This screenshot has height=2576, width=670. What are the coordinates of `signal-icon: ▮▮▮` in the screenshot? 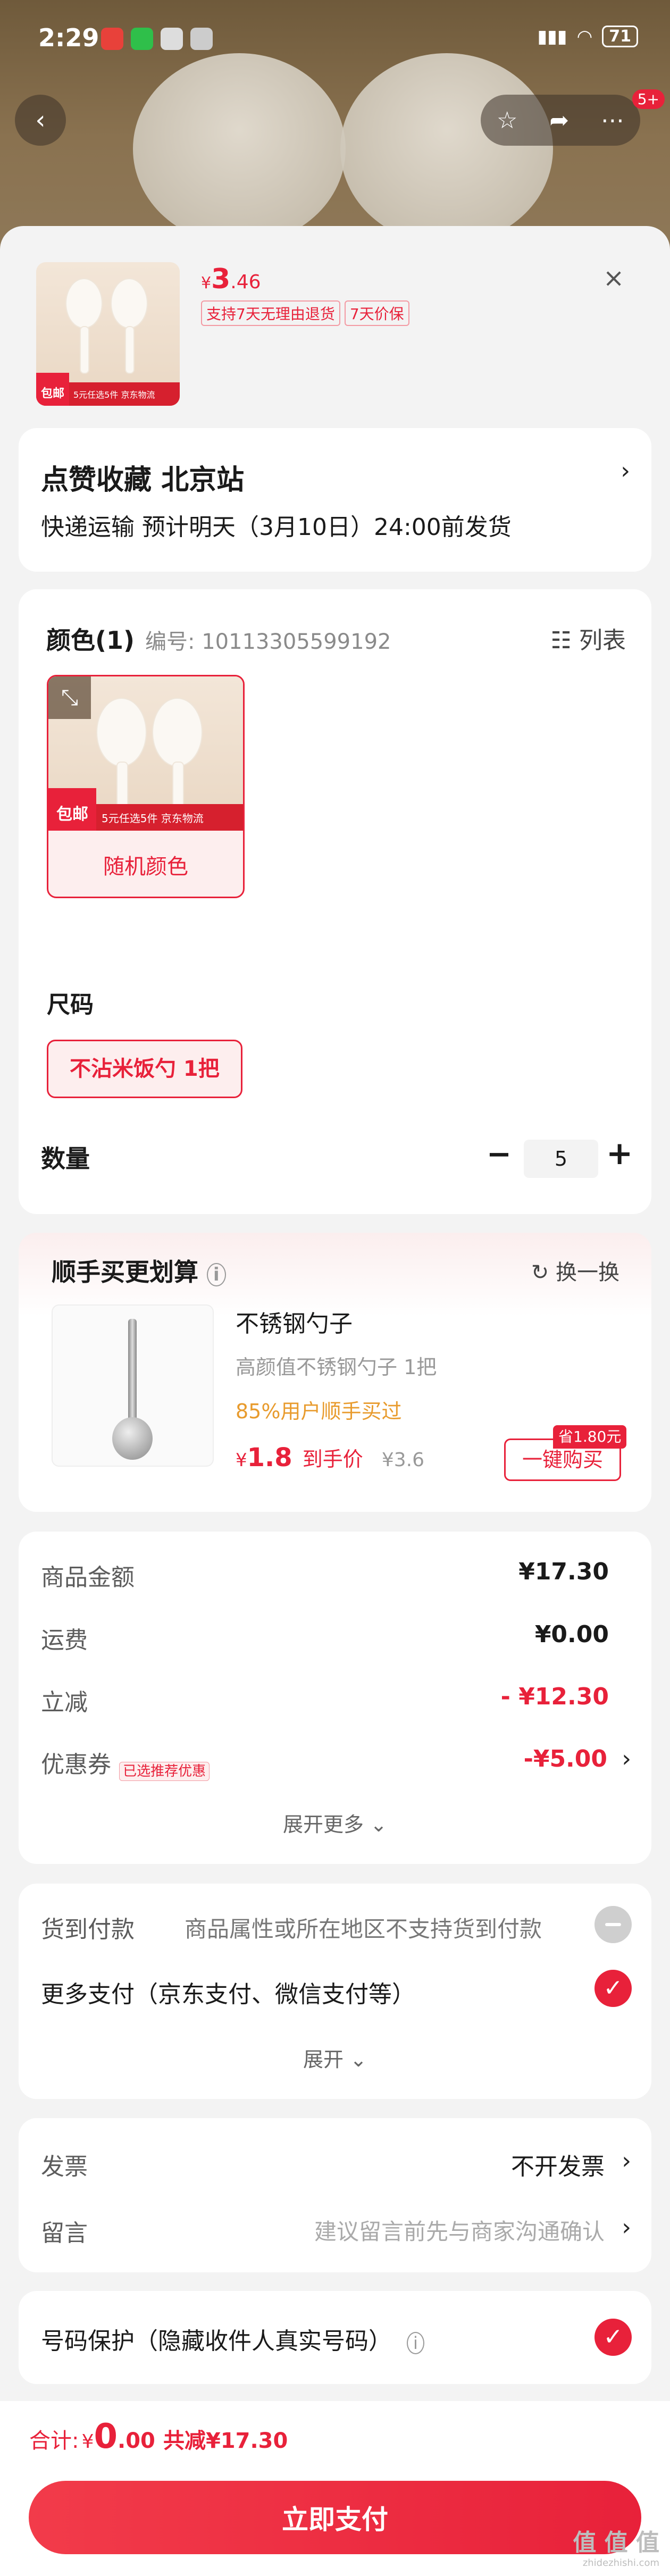 It's located at (552, 36).